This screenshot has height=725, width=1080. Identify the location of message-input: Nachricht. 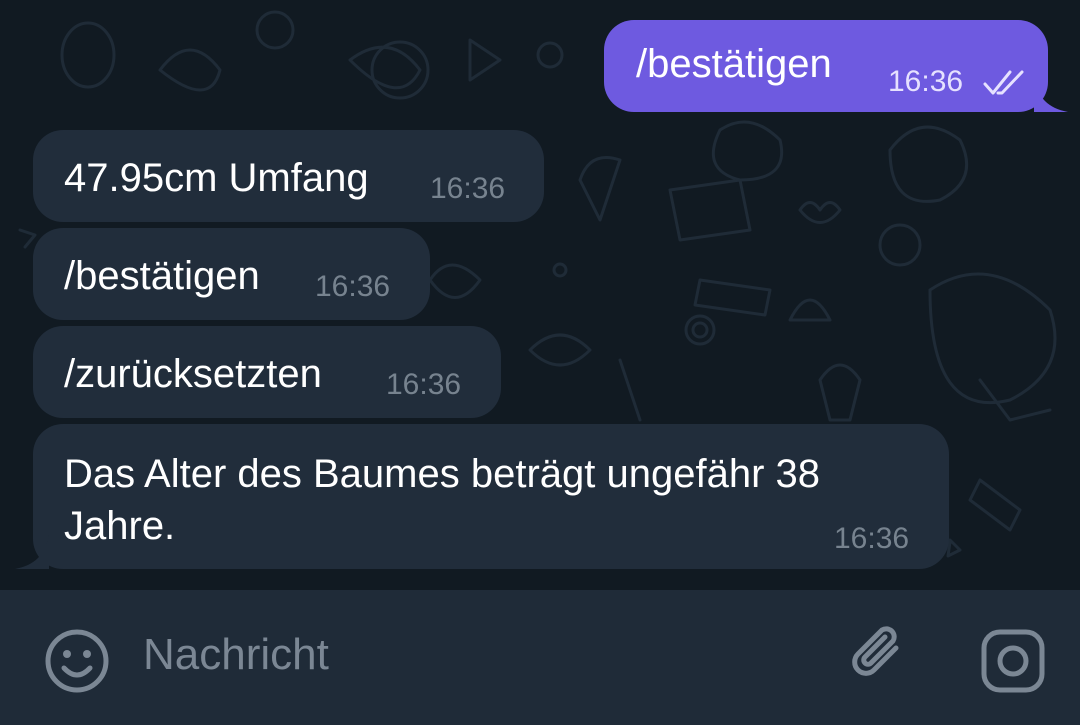
(236, 655).